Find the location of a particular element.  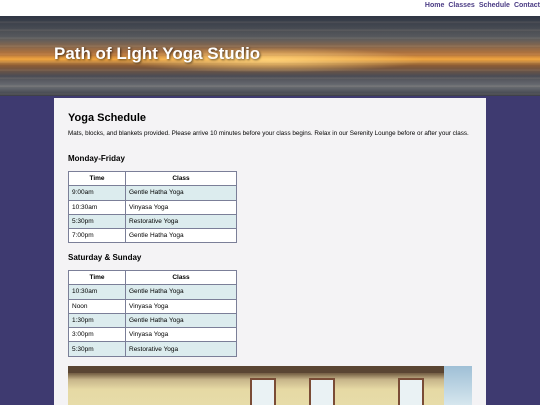

table-row: 7:00pm Gentle Hatha Yoga is located at coordinates (152, 236).